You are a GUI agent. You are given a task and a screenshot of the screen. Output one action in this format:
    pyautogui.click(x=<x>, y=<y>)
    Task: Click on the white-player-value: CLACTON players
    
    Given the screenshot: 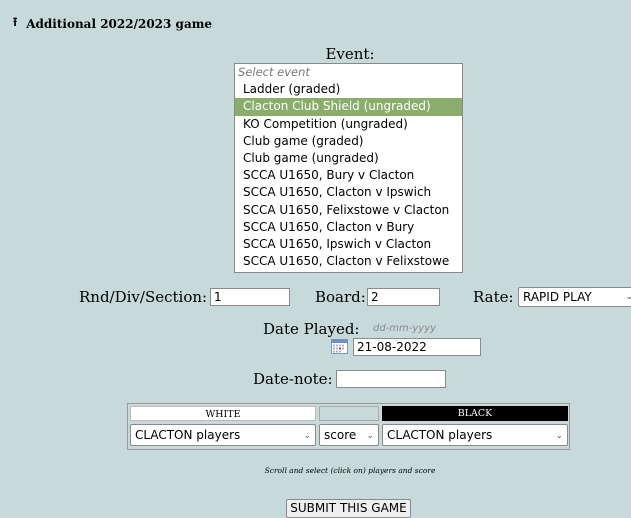 What is the action you would take?
    pyautogui.click(x=188, y=435)
    